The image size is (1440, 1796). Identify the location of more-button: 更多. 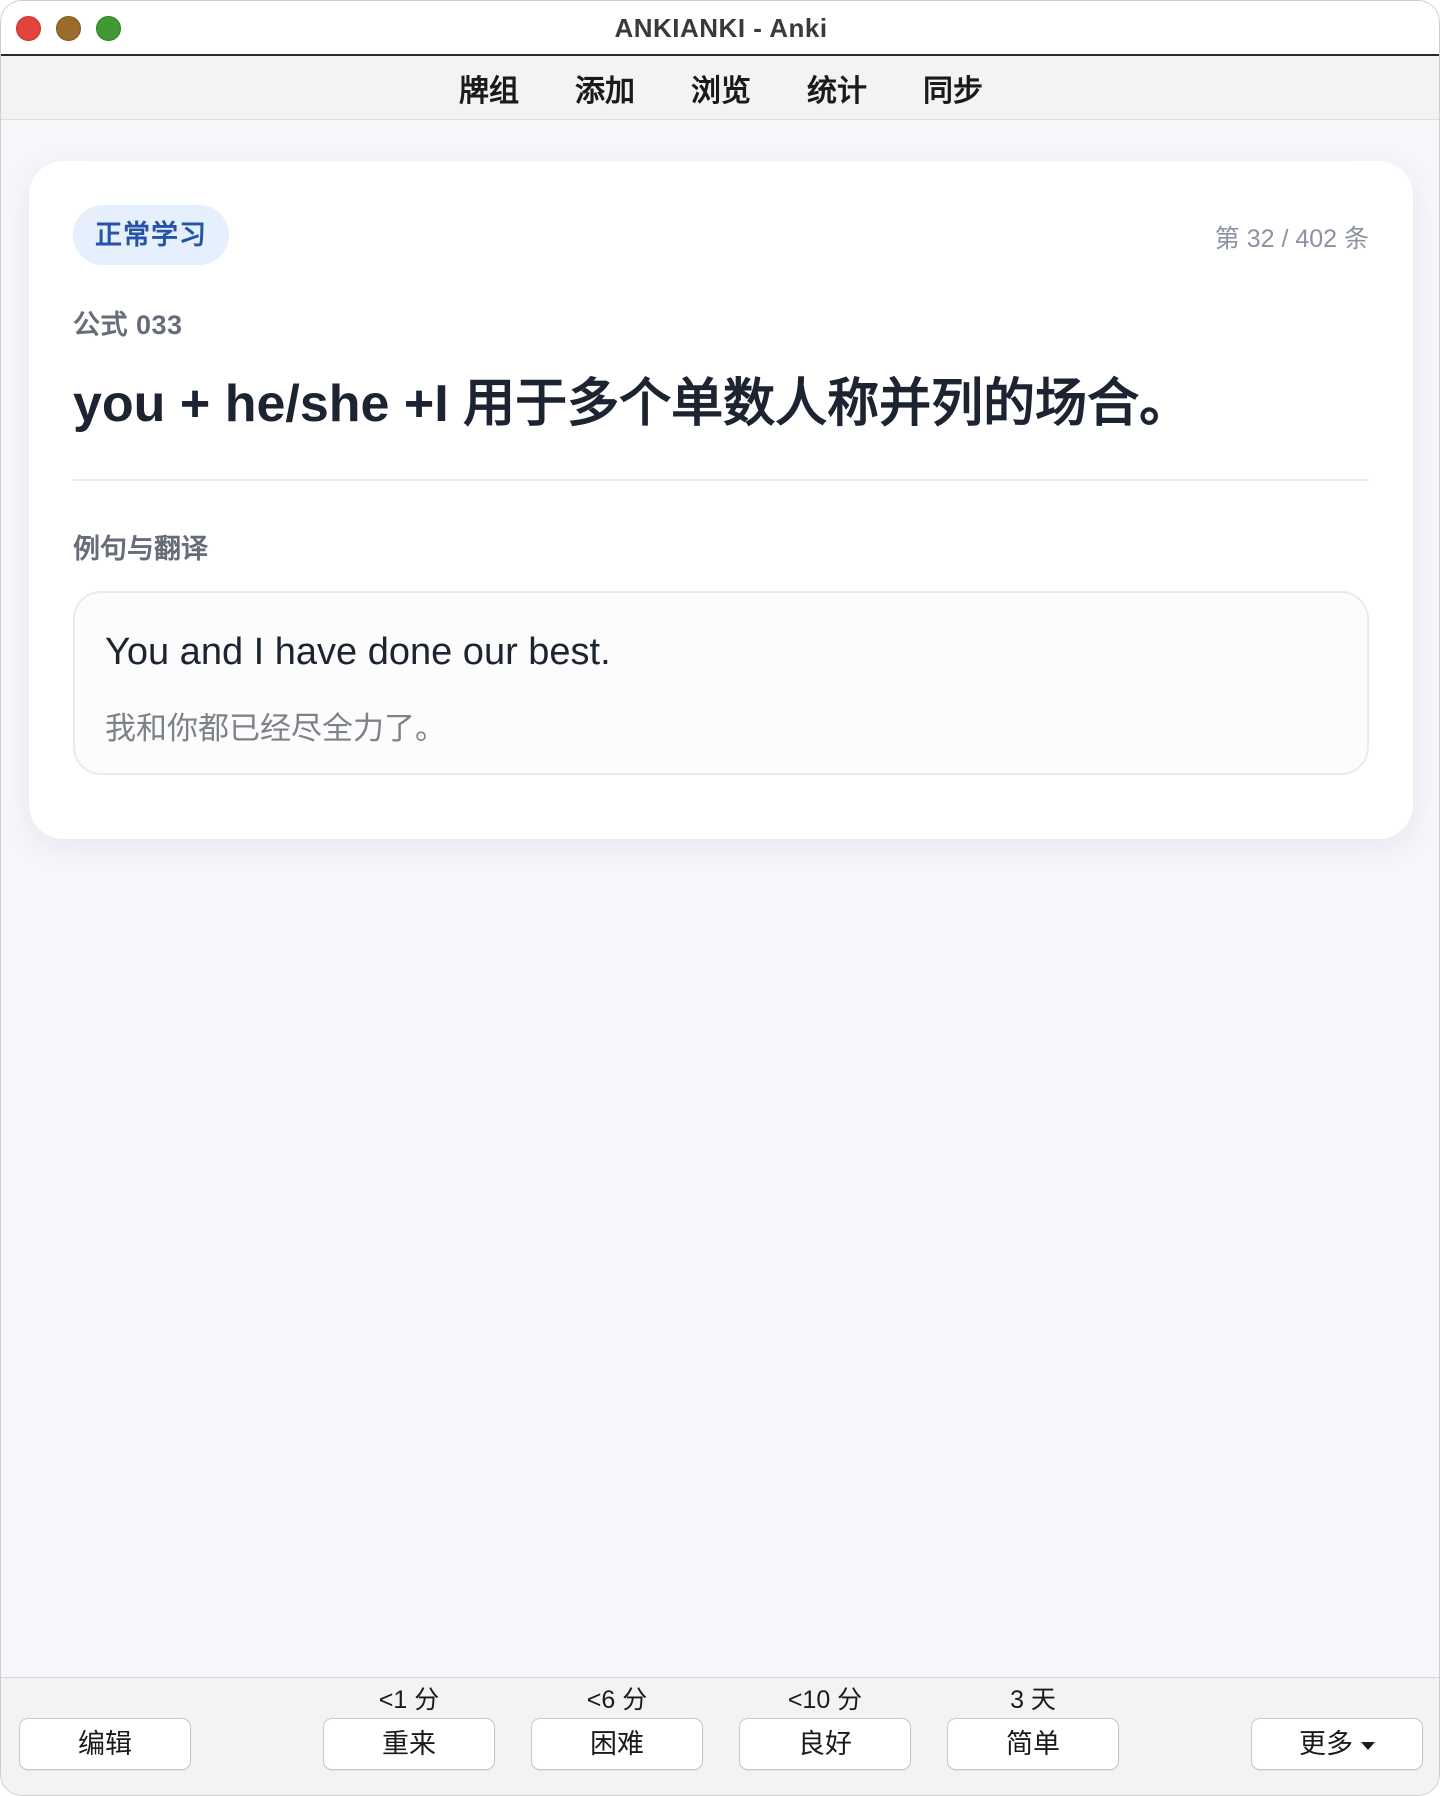
(1337, 1744).